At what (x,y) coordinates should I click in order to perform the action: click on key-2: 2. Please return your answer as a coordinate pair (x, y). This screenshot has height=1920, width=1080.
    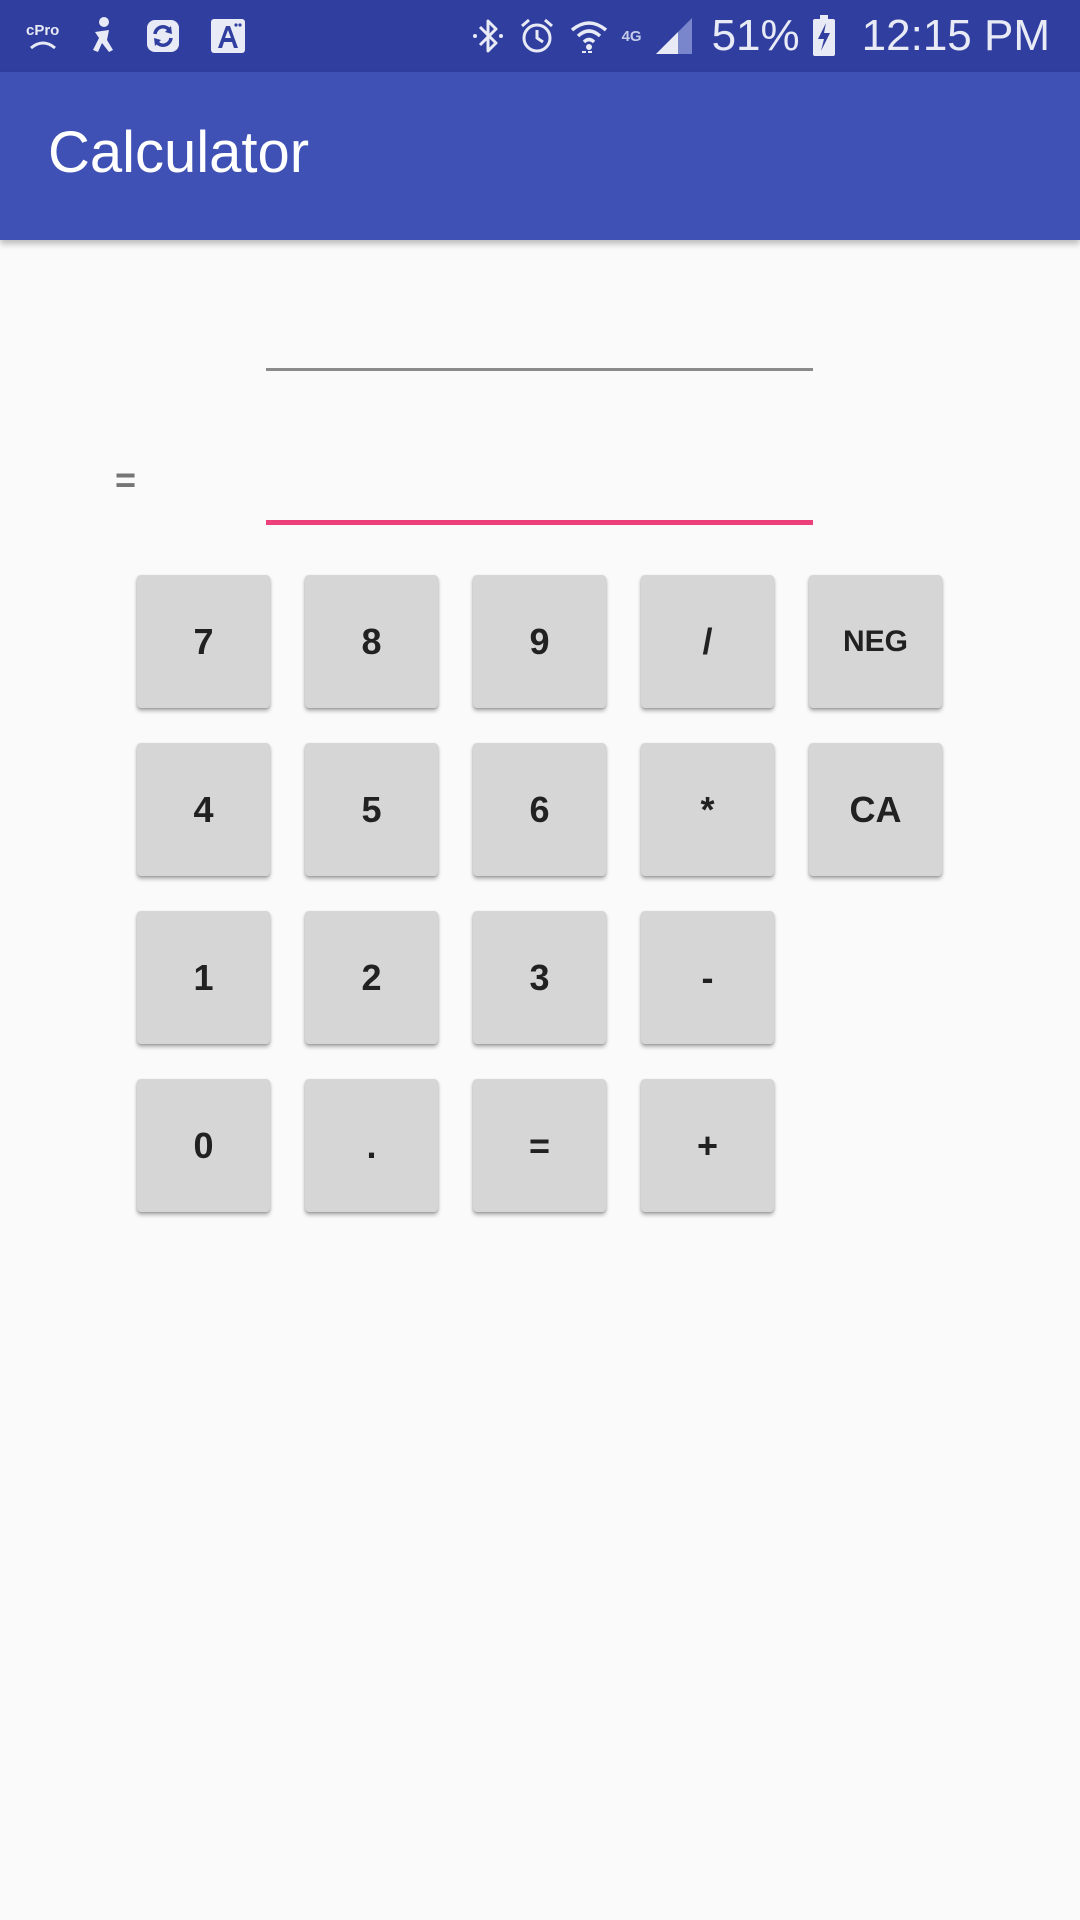
    Looking at the image, I should click on (371, 977).